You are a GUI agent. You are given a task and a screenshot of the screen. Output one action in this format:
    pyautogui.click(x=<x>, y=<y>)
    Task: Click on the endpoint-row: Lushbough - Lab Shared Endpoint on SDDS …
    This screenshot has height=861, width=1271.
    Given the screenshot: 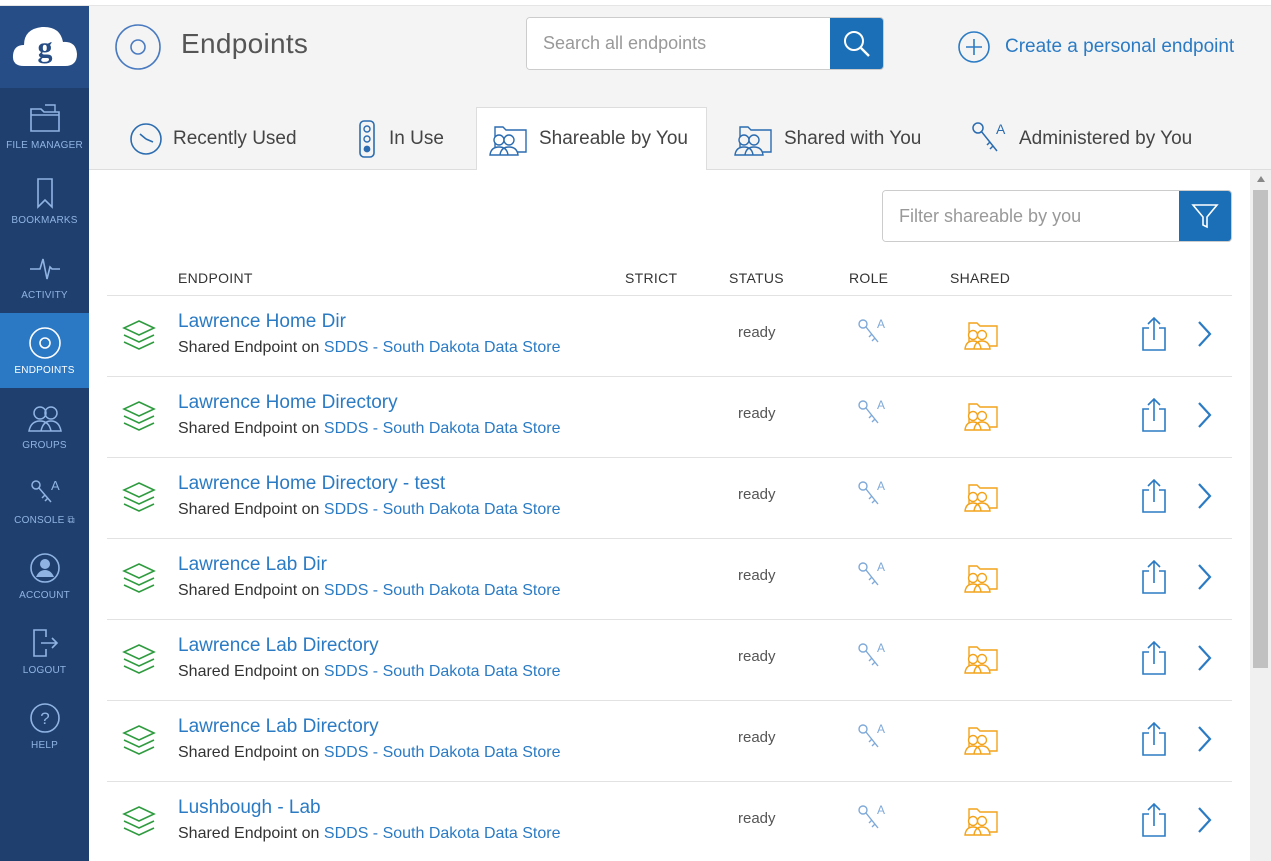 What is the action you would take?
    pyautogui.click(x=669, y=821)
    